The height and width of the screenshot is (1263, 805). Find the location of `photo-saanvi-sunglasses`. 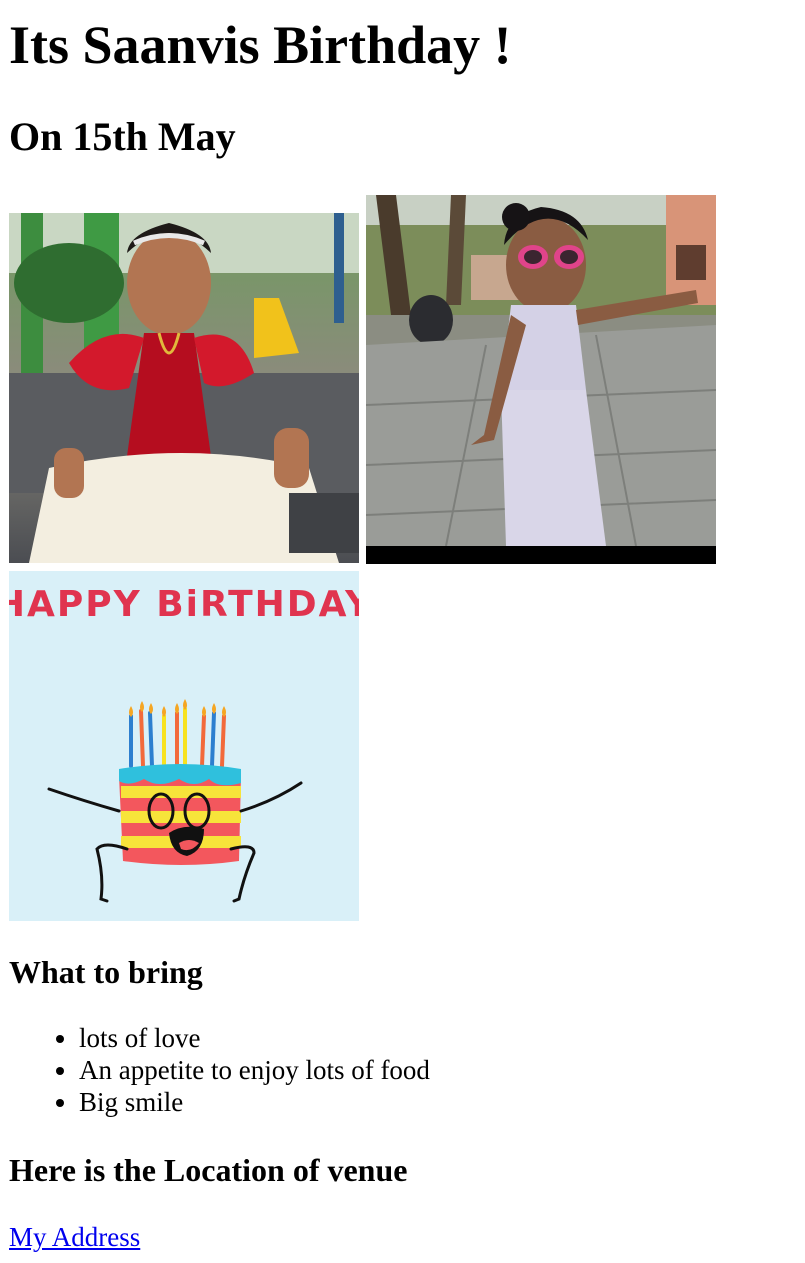

photo-saanvi-sunglasses is located at coordinates (541, 379).